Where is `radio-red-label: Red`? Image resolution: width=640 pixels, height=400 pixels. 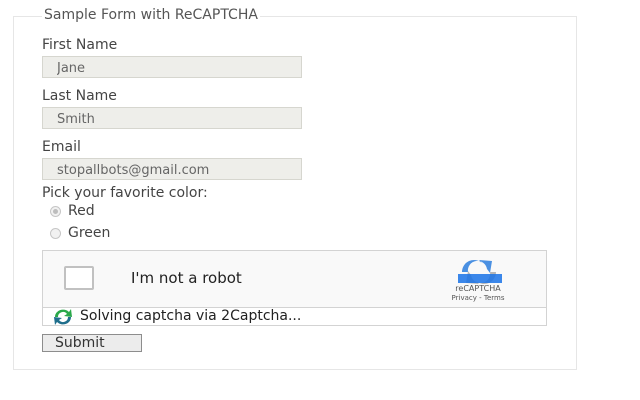 radio-red-label: Red is located at coordinates (81, 211).